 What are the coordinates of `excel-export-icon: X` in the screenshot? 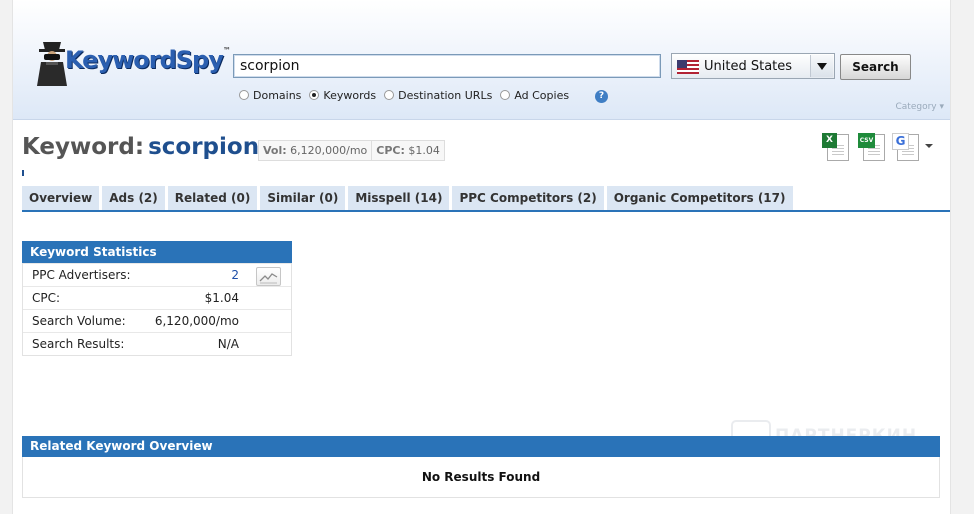 It's located at (835, 147).